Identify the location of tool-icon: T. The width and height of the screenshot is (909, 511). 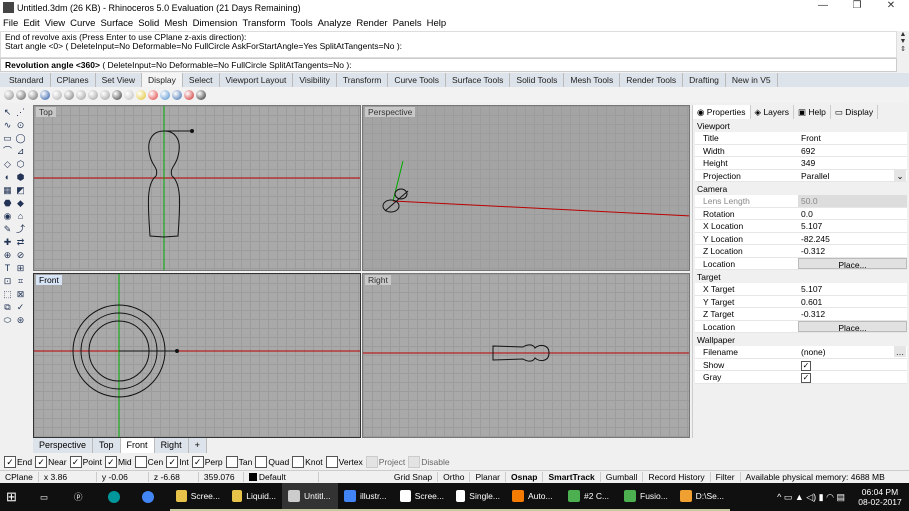
(7, 268).